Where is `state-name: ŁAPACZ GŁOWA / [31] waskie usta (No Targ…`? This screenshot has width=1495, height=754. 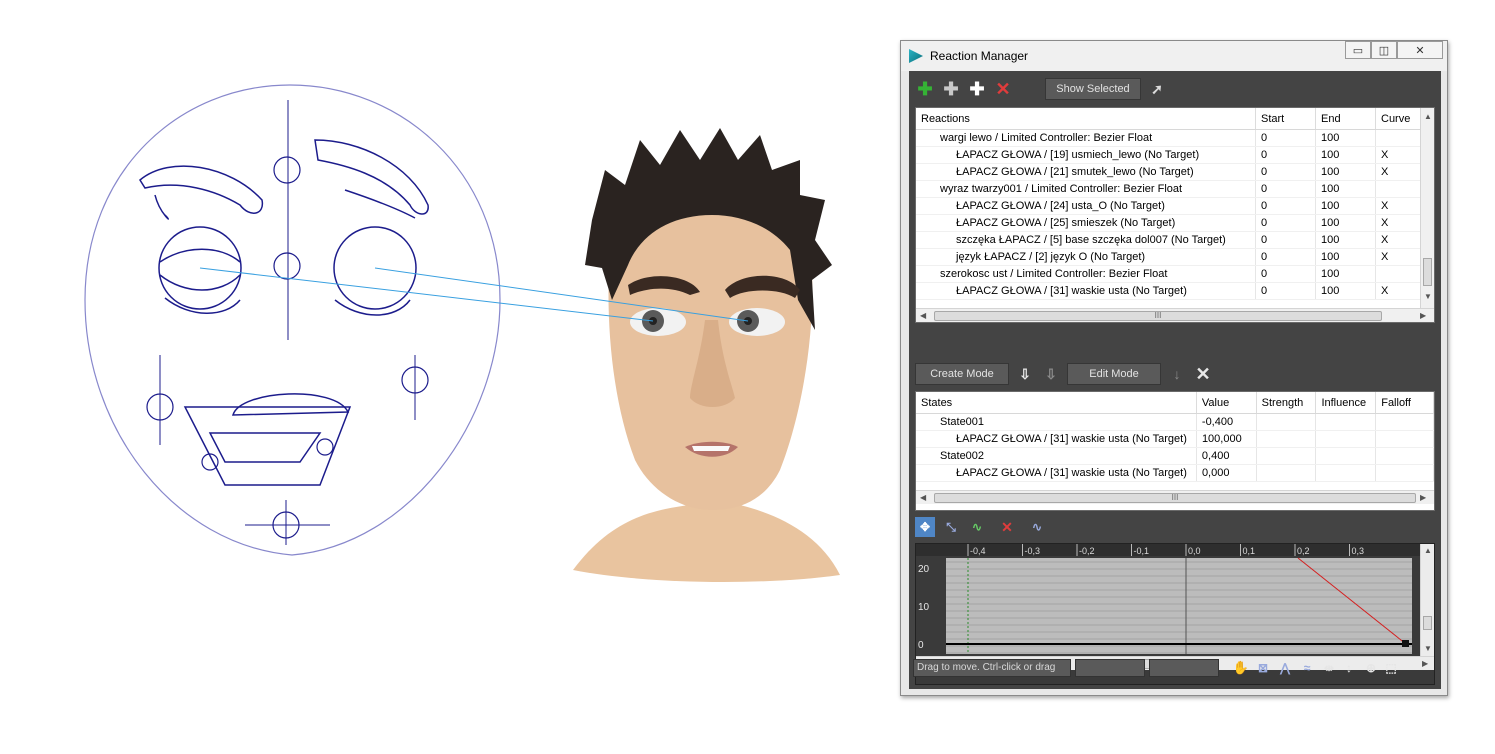
state-name: ŁAPACZ GŁOWA / [31] waskie usta (No Targ… is located at coordinates (1056, 473).